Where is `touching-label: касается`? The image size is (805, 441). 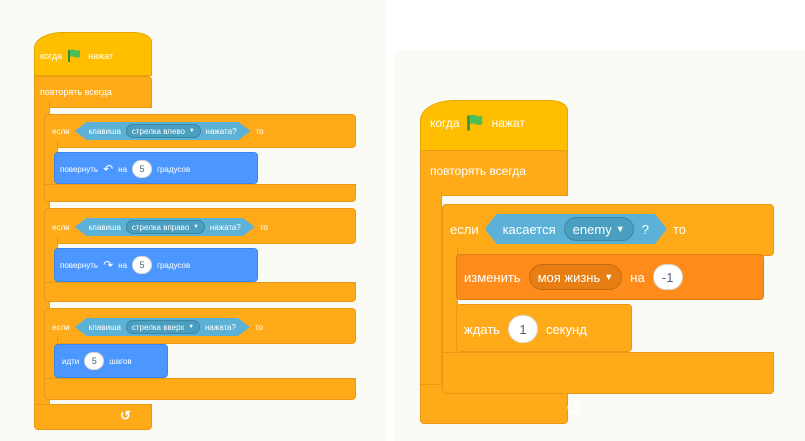 touching-label: касается is located at coordinates (529, 229).